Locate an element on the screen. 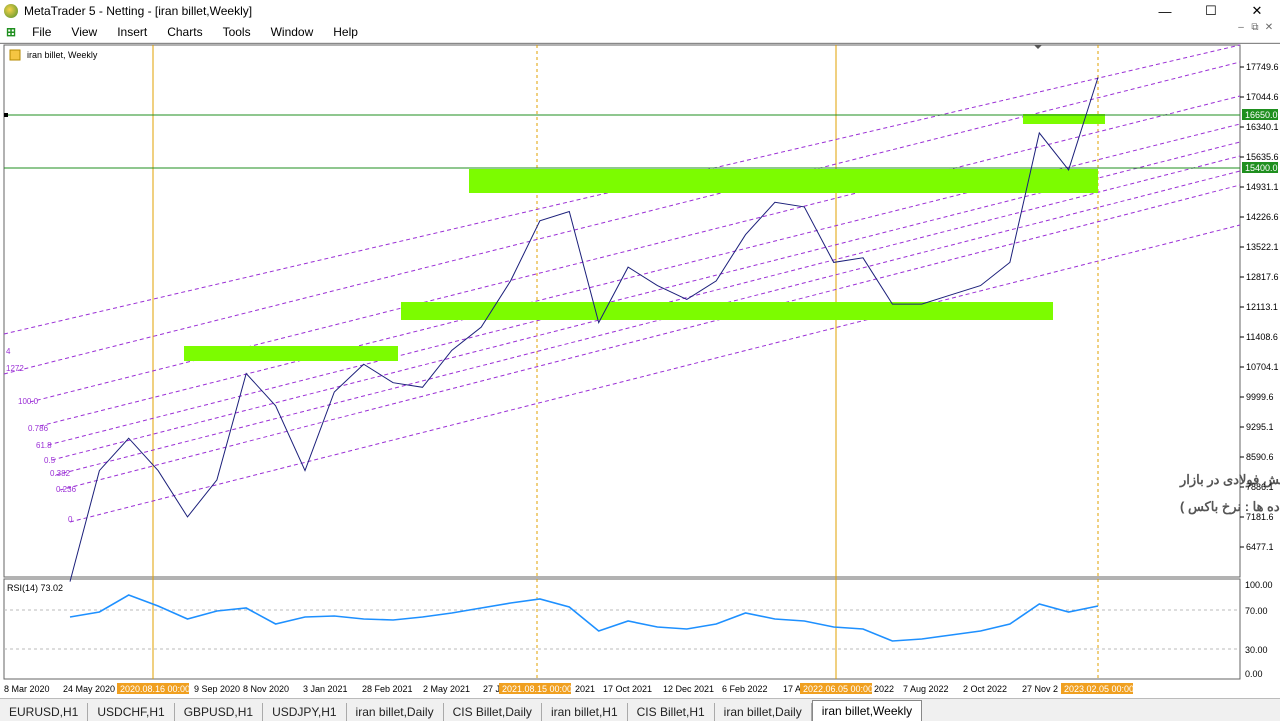  mdi-minimize-icon: – is located at coordinates (1241, 31).